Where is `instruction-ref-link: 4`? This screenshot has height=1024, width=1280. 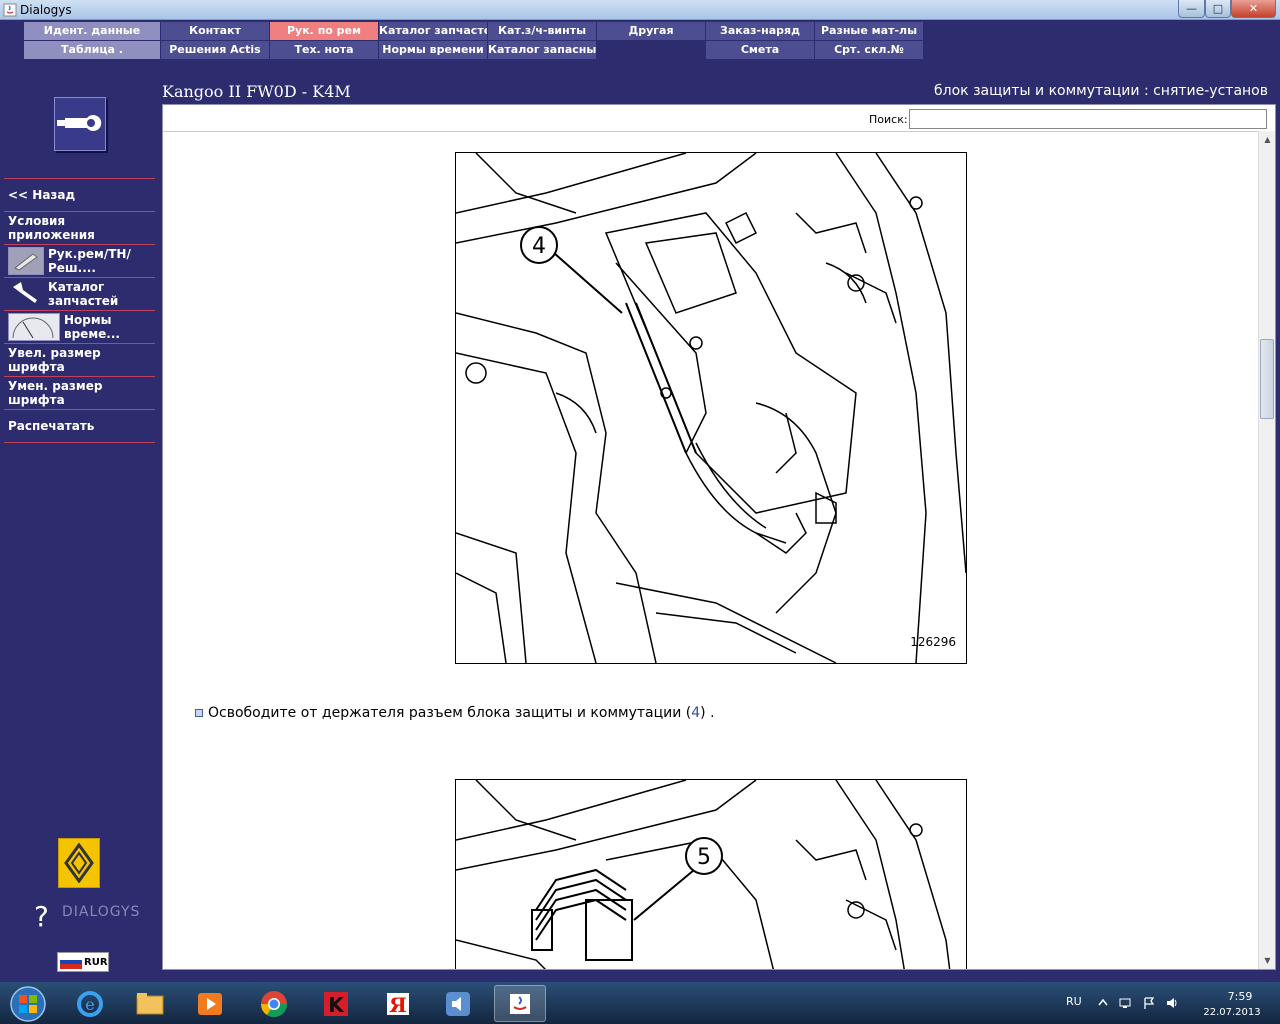 instruction-ref-link: 4 is located at coordinates (695, 713).